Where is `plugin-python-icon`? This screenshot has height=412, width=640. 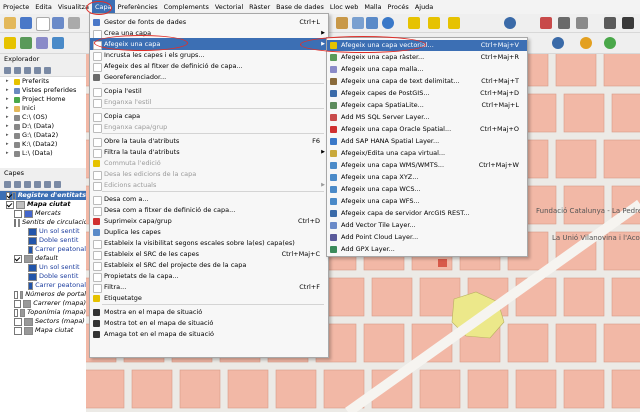
plugin-python-icon is located at coordinates (558, 43).